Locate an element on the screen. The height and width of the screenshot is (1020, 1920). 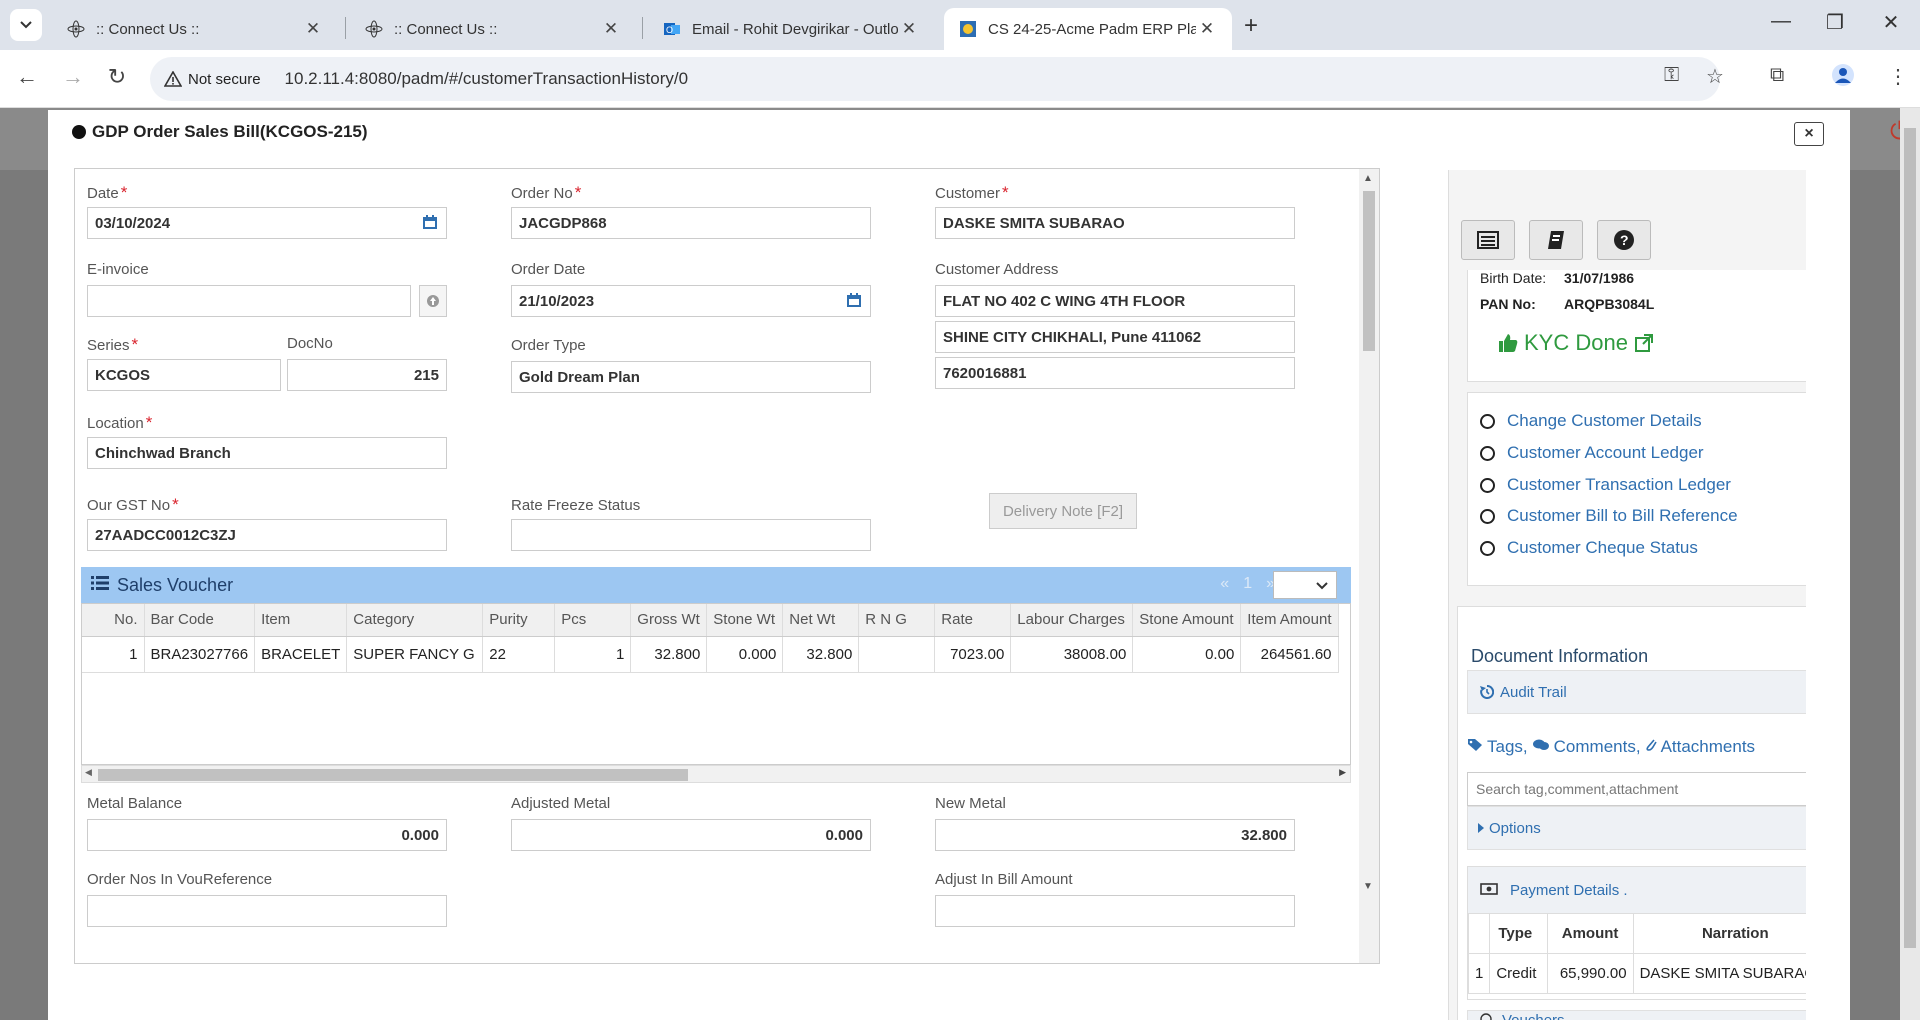
order-nos-field is located at coordinates (267, 911).